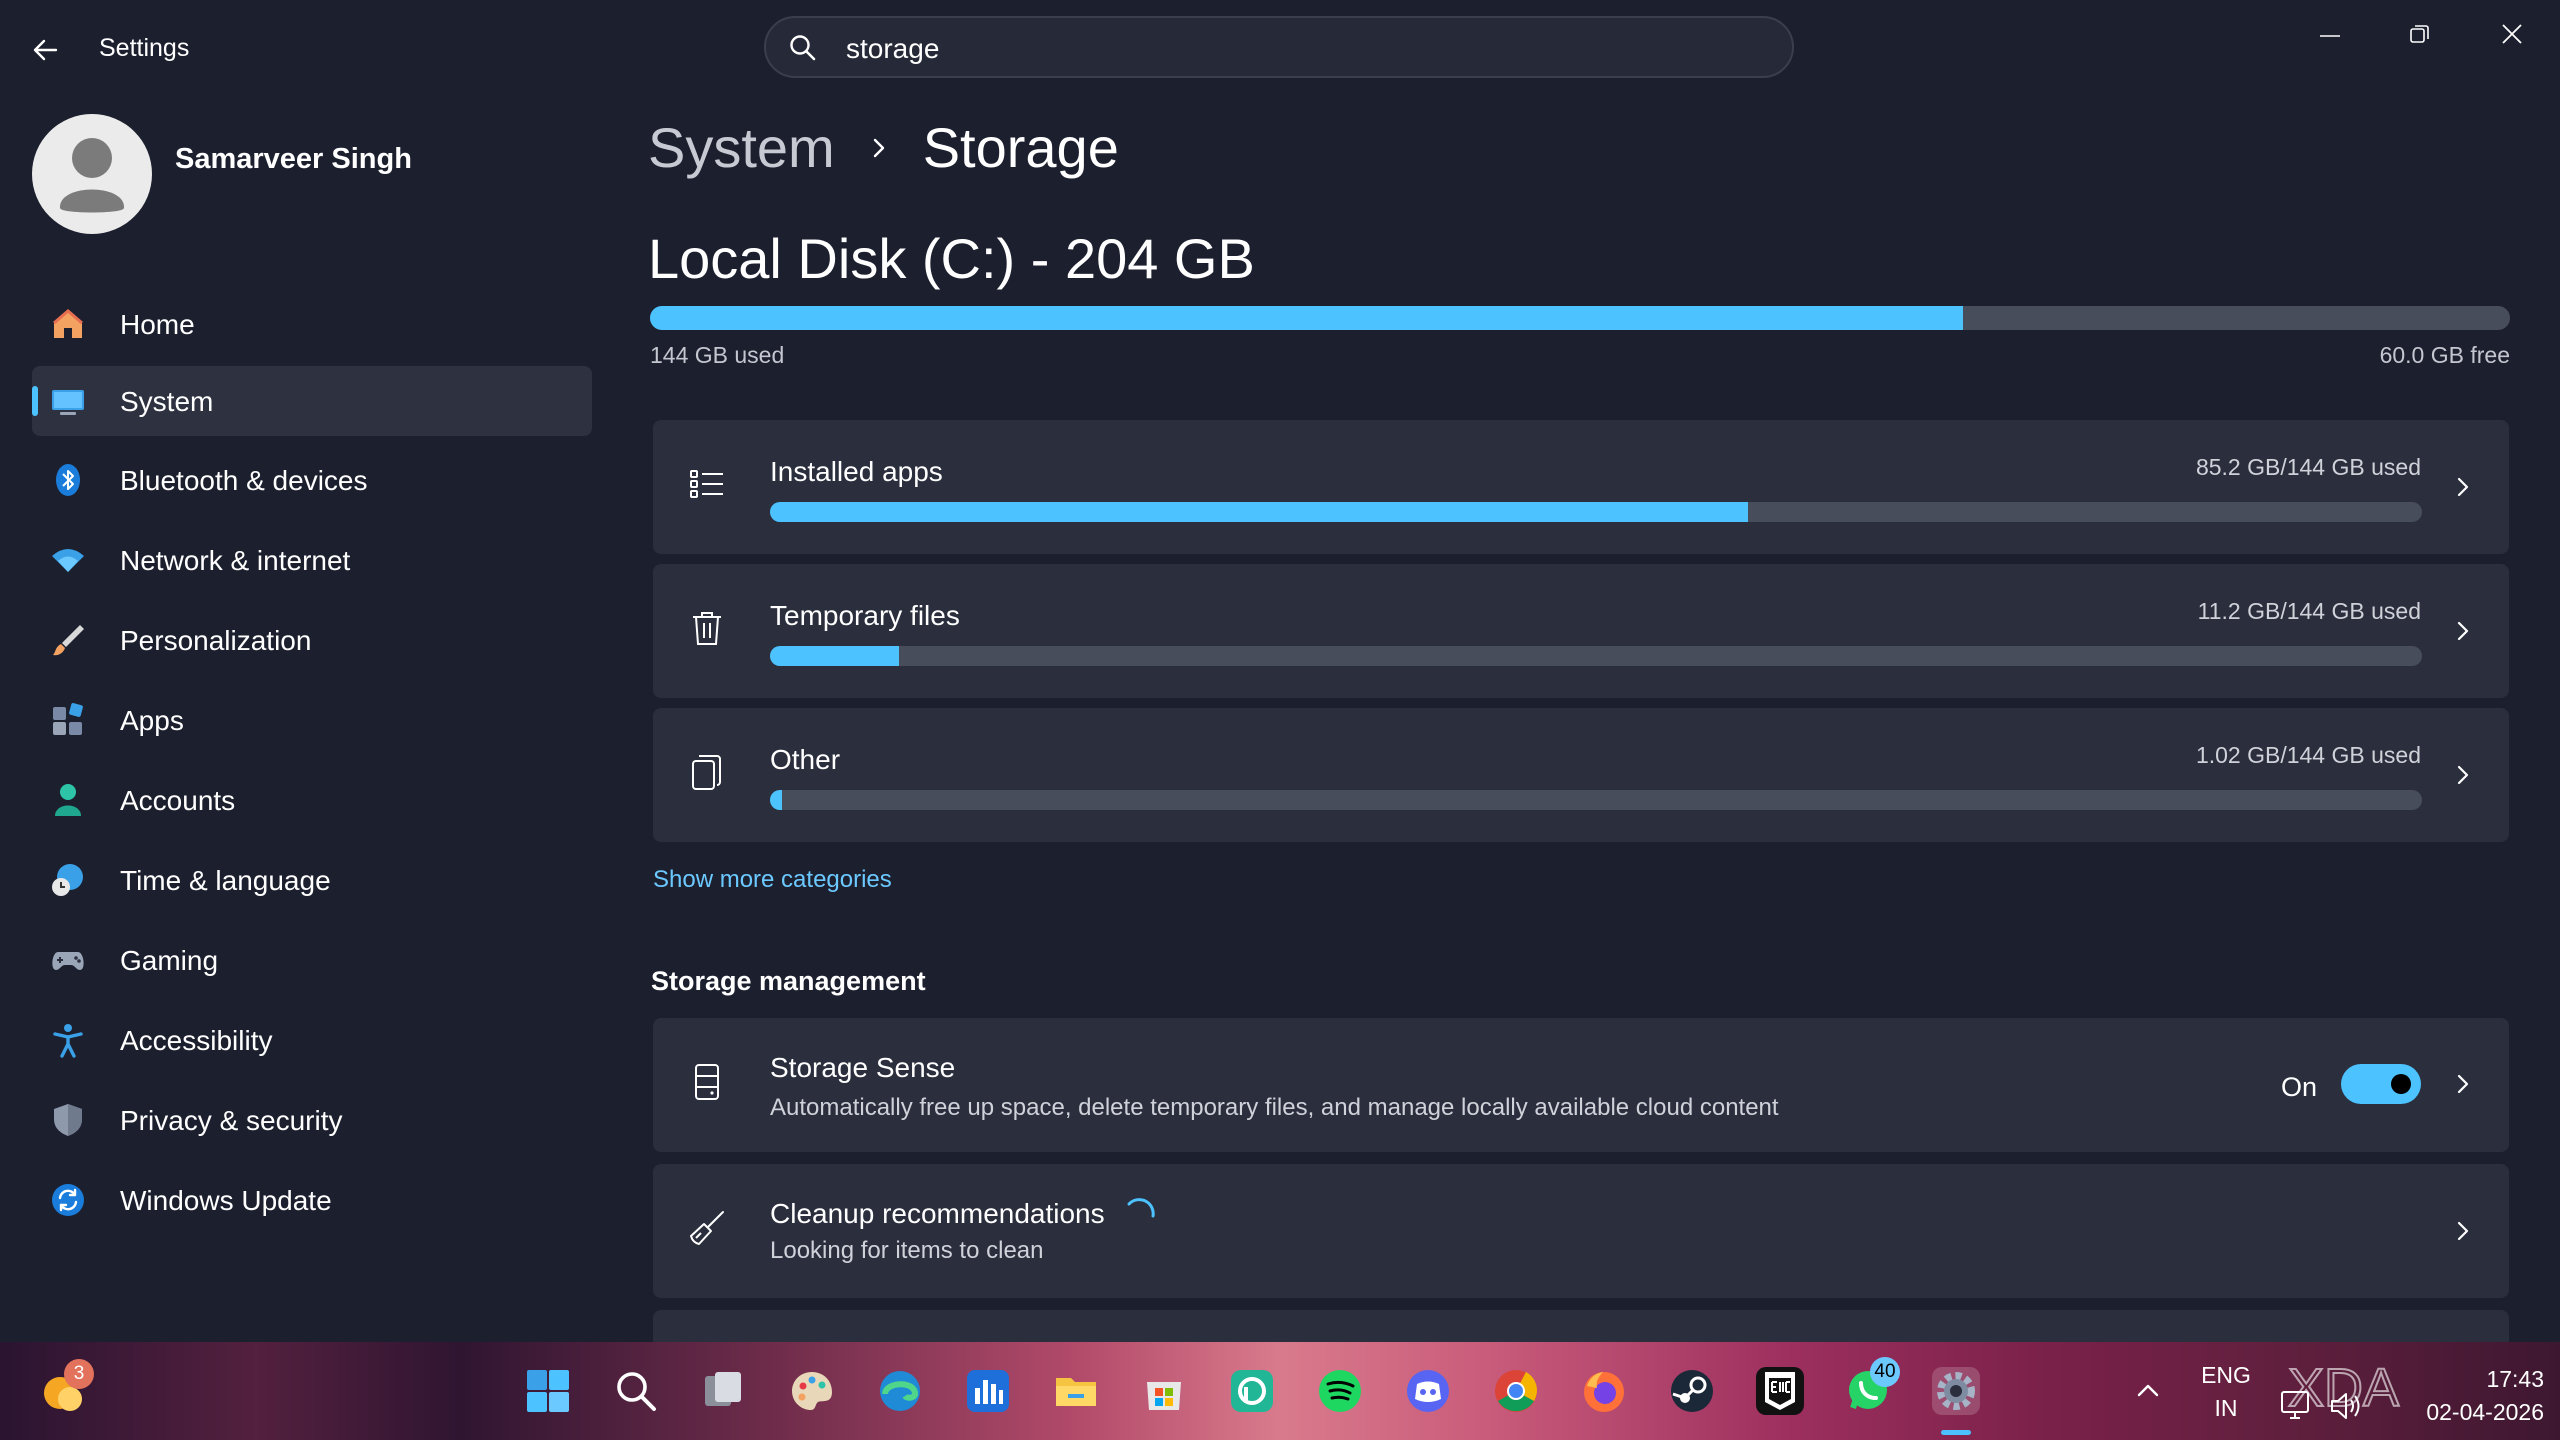 The image size is (2560, 1440). I want to click on folder-icon, so click(1076, 1392).